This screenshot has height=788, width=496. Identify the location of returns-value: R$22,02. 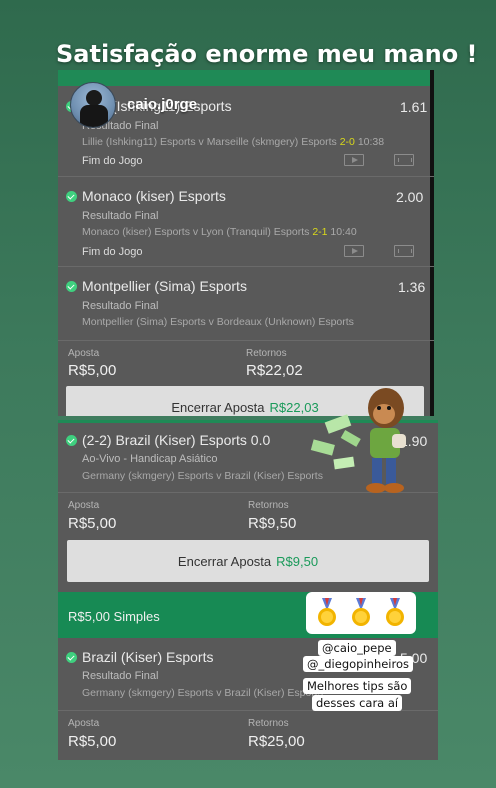
(274, 370).